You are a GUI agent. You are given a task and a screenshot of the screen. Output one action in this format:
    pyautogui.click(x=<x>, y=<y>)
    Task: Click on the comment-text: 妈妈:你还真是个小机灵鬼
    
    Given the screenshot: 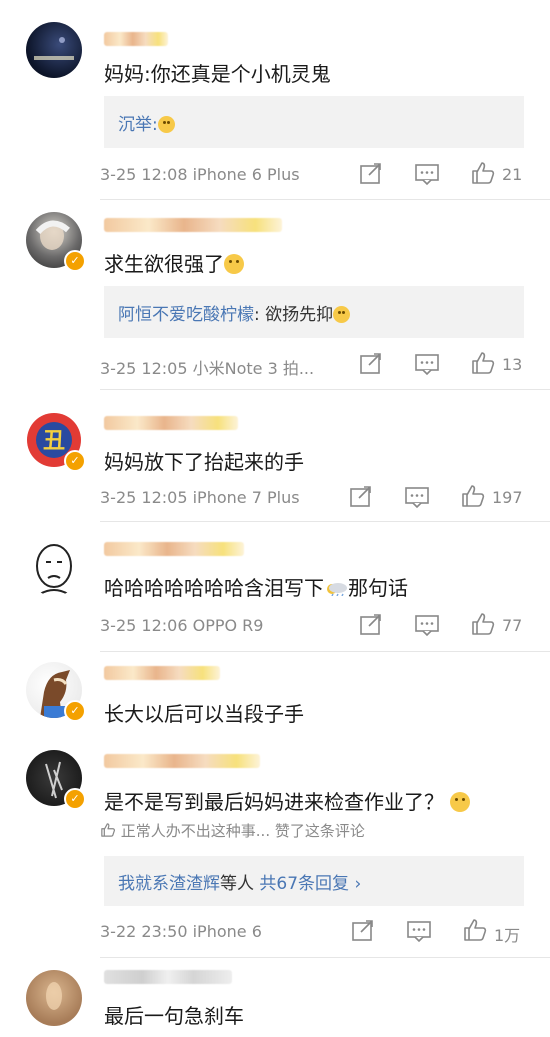 What is the action you would take?
    pyautogui.click(x=217, y=74)
    